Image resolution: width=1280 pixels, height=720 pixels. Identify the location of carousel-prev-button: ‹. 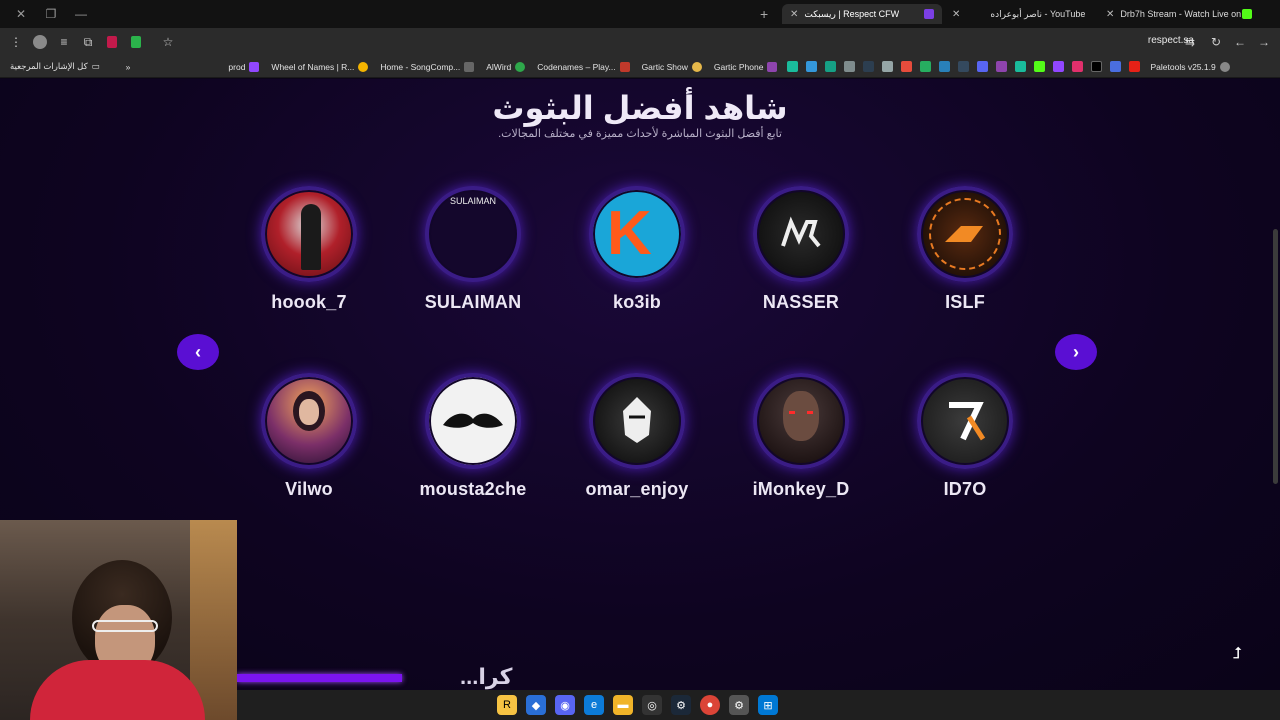
(198, 352).